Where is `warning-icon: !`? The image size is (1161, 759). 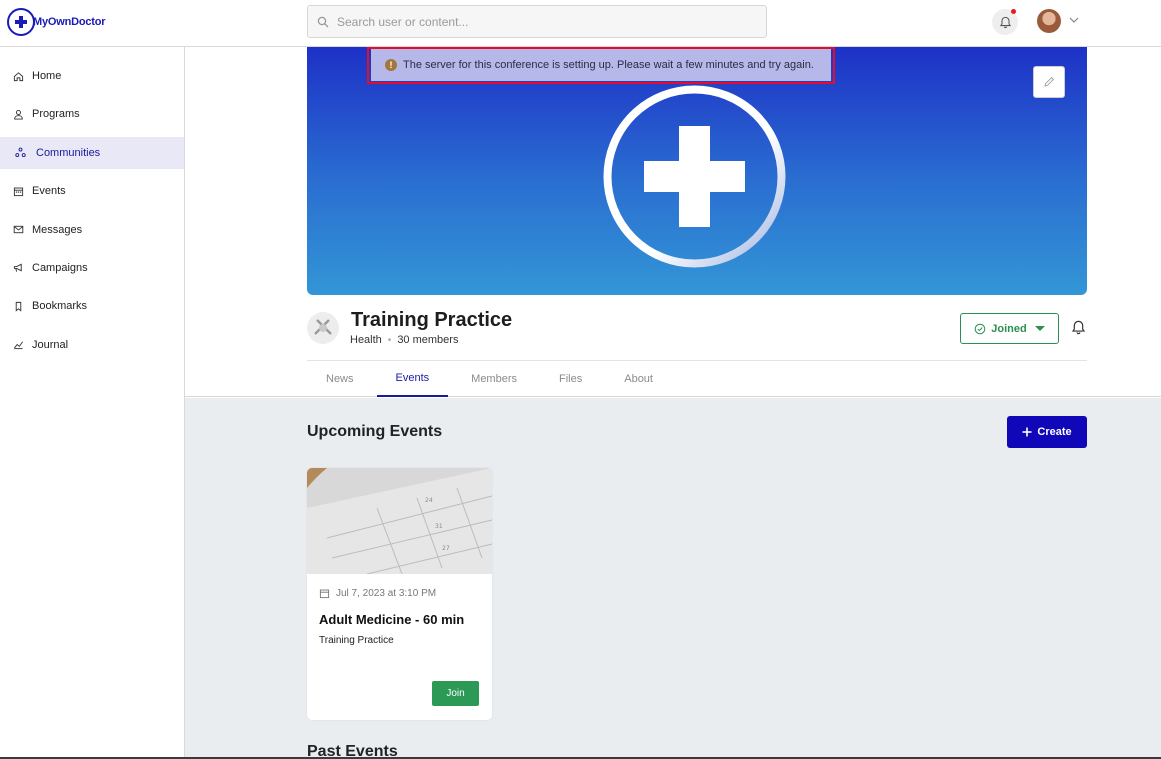
warning-icon: ! is located at coordinates (391, 65).